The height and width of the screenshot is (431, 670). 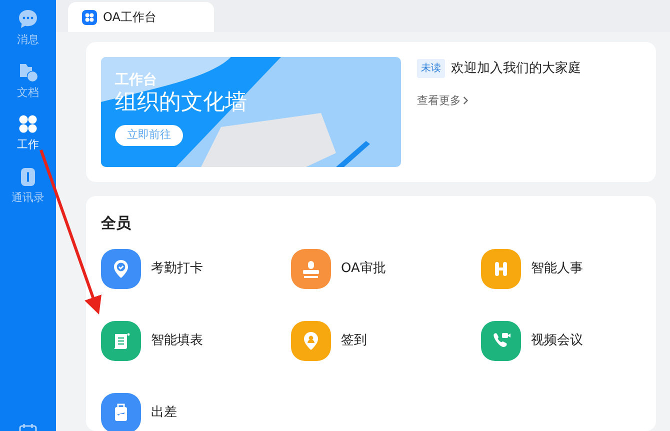 I want to click on app-item: 考勤打卡, so click(x=196, y=268).